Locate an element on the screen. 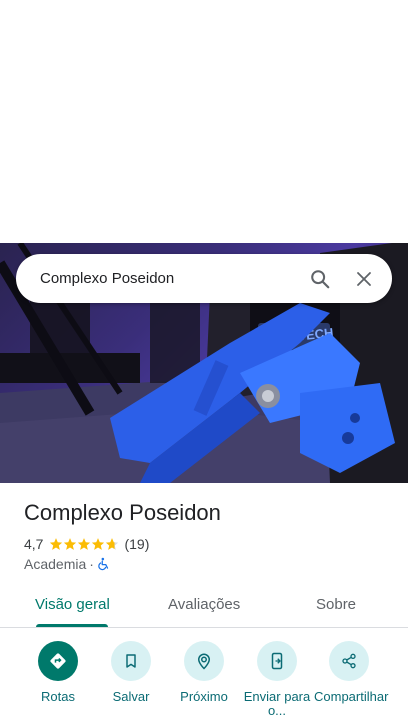  tab-overview: Visão geral is located at coordinates (72, 608).